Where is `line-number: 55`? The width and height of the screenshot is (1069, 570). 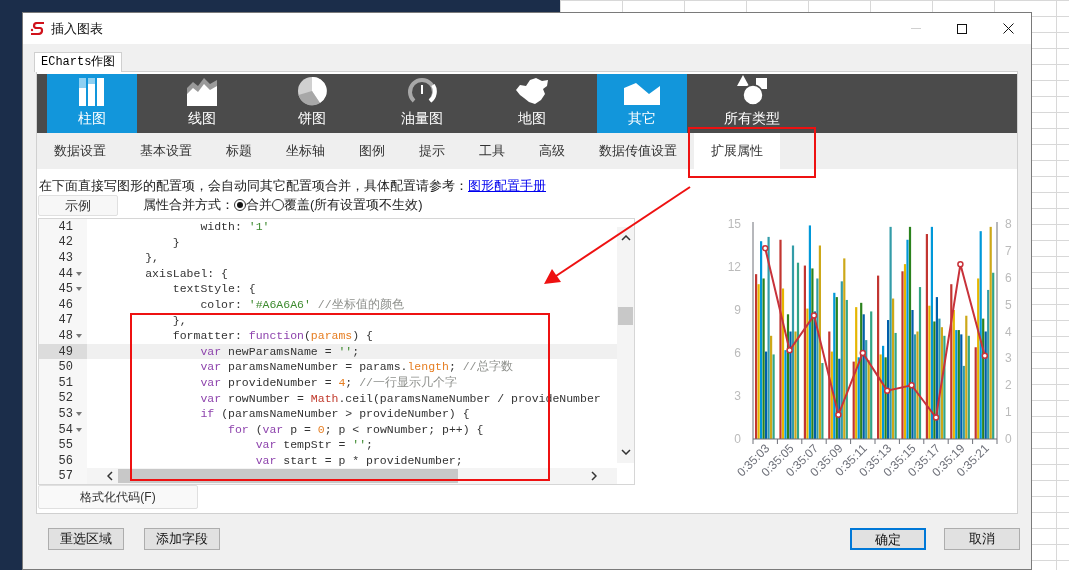 line-number: 55 is located at coordinates (63, 445).